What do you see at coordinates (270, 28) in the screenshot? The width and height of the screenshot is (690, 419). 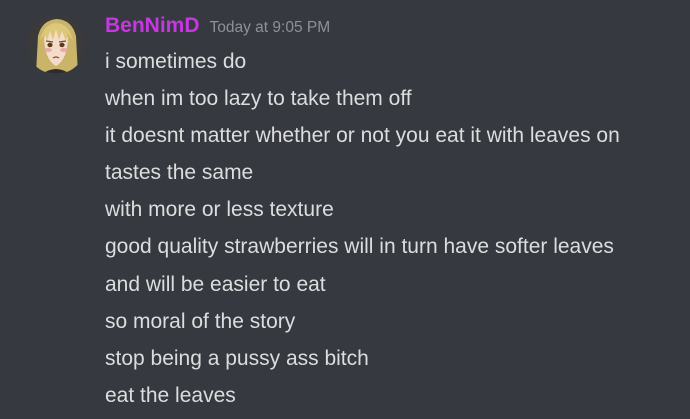 I see `timestamp: Today at 9:05 PM` at bounding box center [270, 28].